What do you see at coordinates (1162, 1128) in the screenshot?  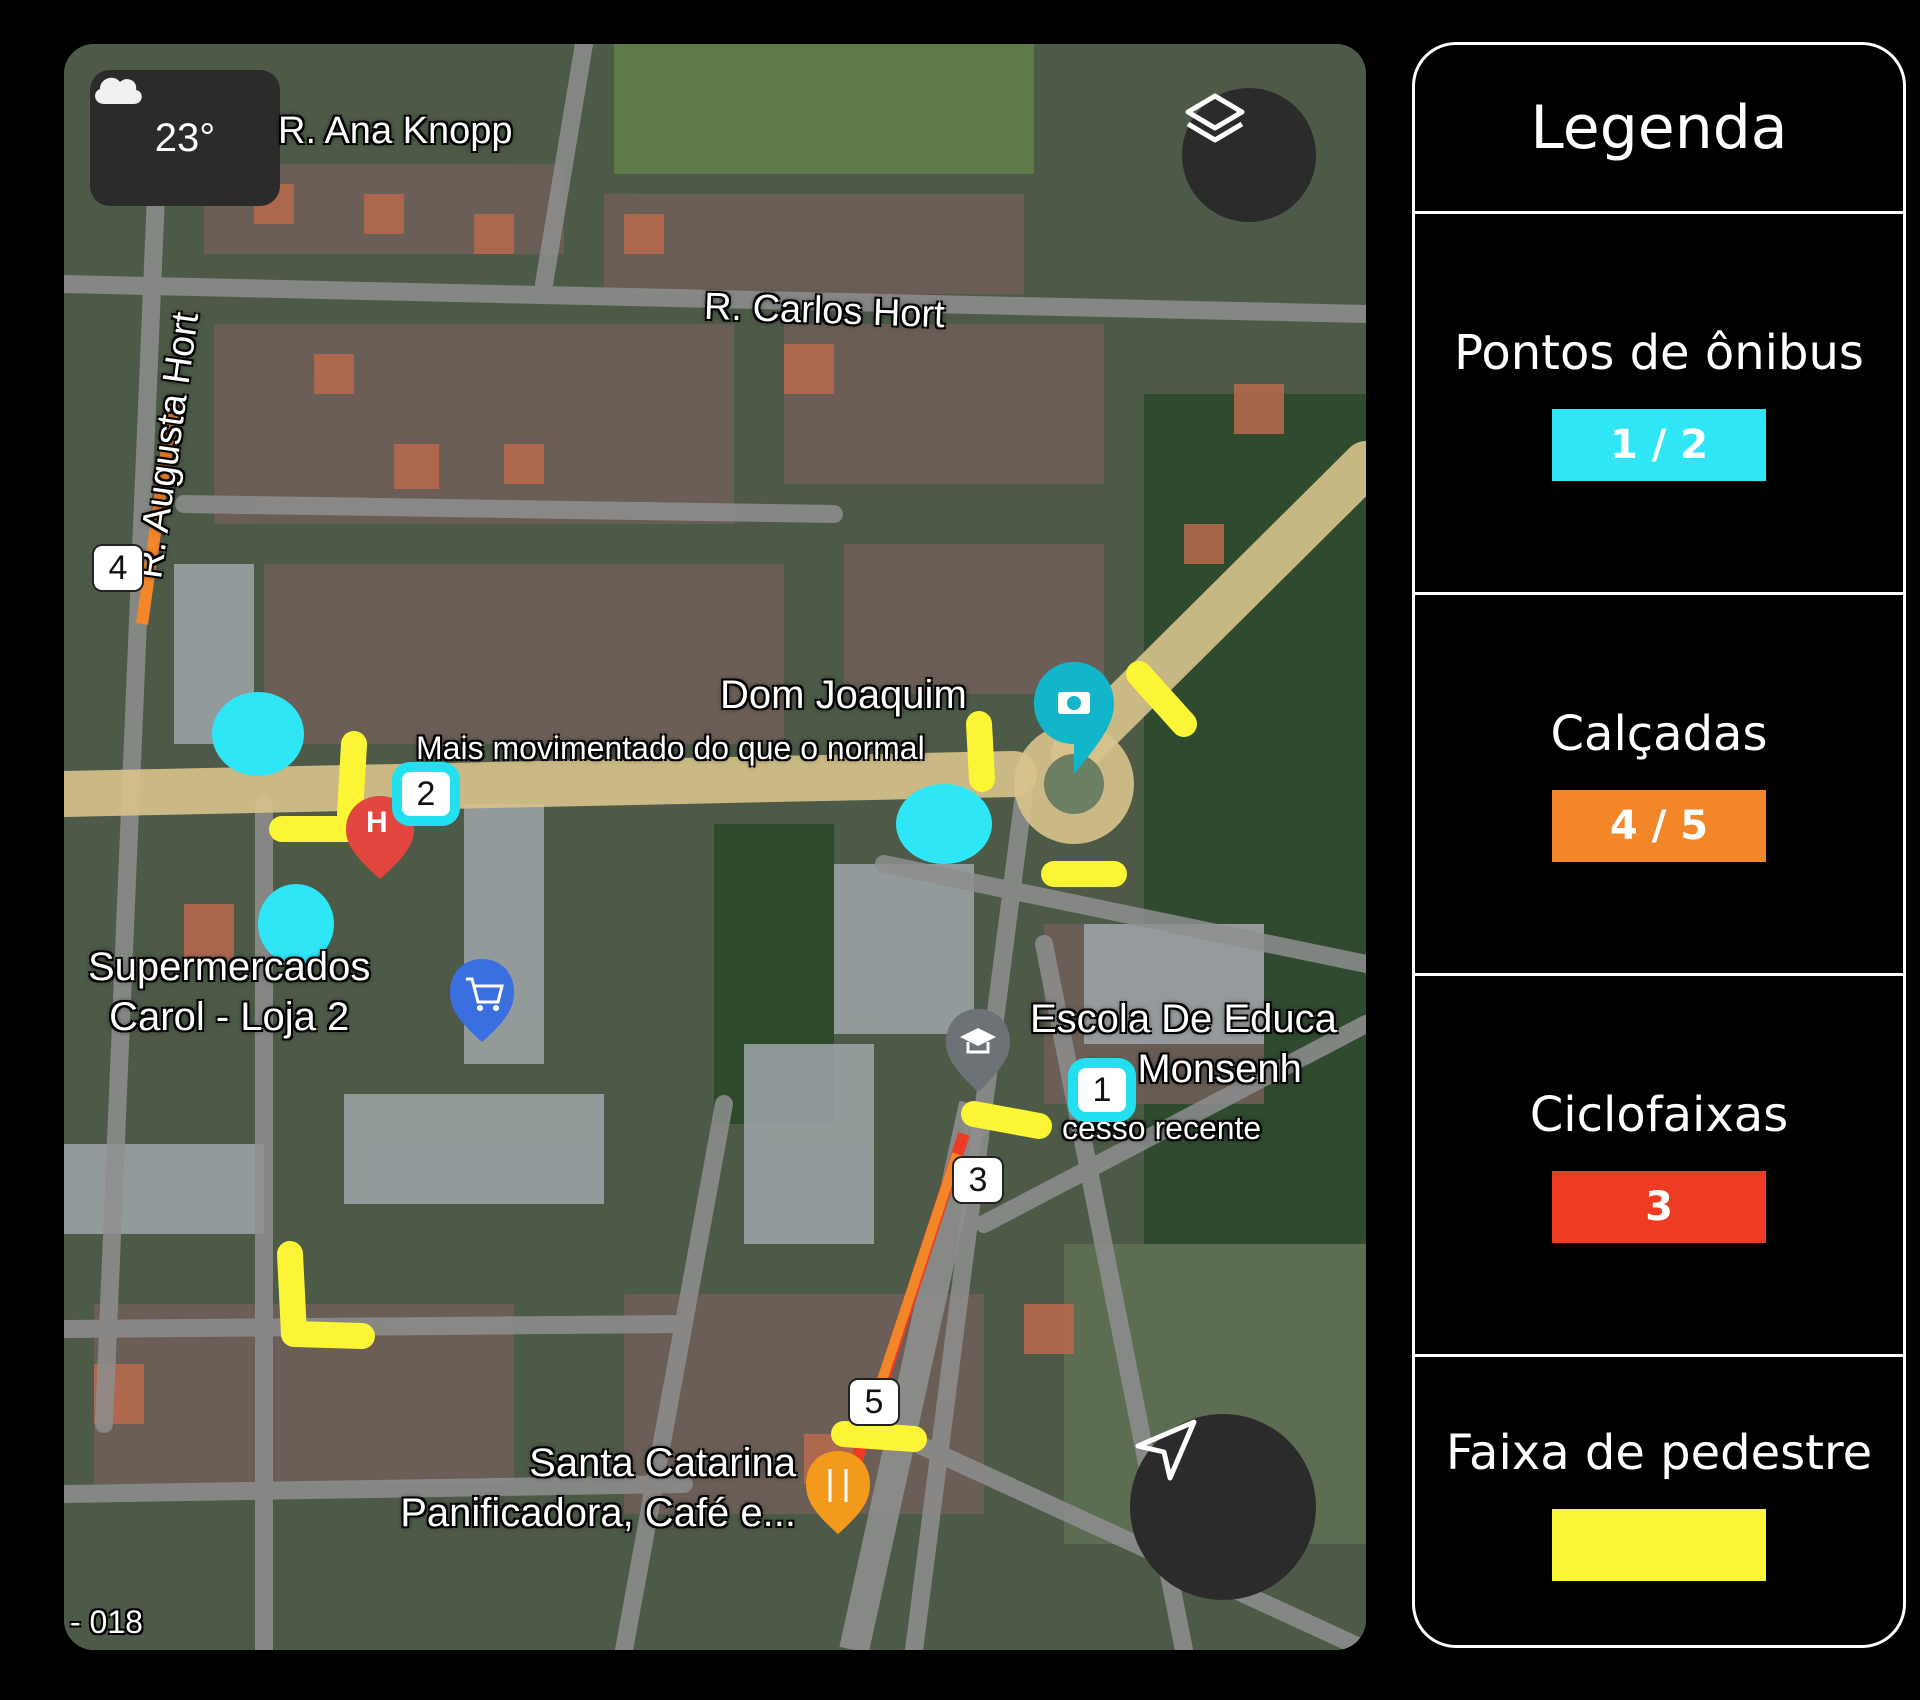 I see `place-note-escola: cesso recente` at bounding box center [1162, 1128].